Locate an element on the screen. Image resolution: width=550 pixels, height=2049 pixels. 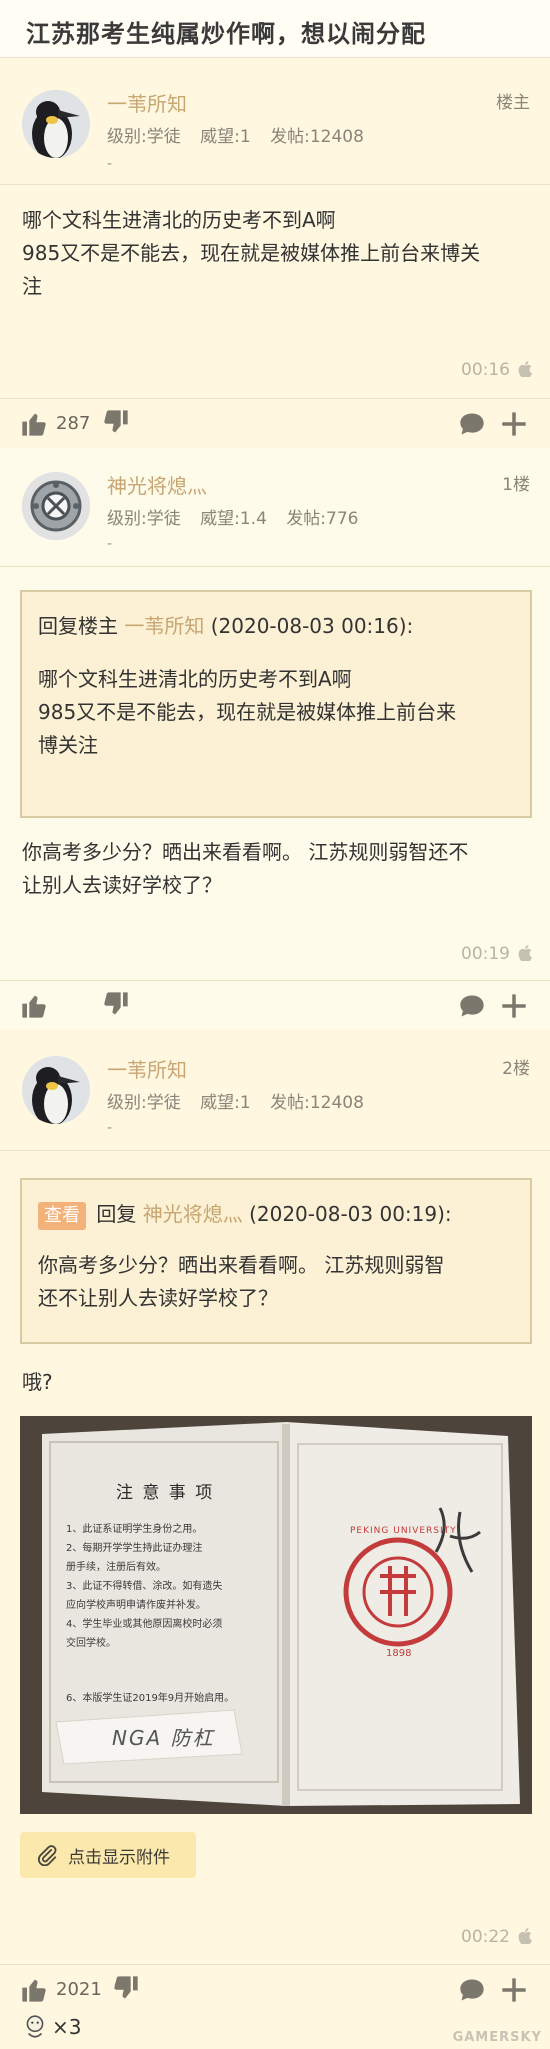
attachment-label: 点击显示附件 is located at coordinates (119, 1857).